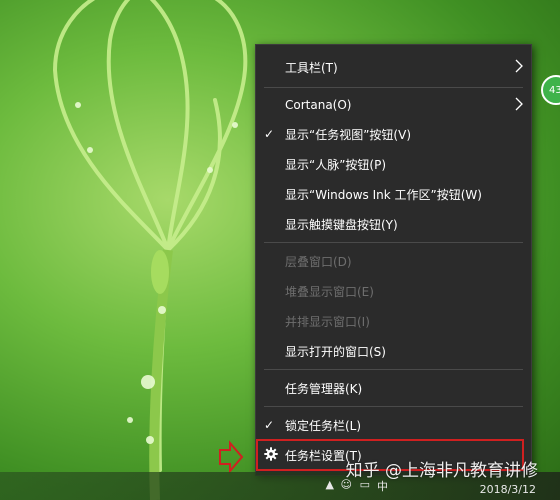 This screenshot has height=500, width=560. I want to click on watermark: 知乎 @上海非凡教育讲修, so click(441, 471).